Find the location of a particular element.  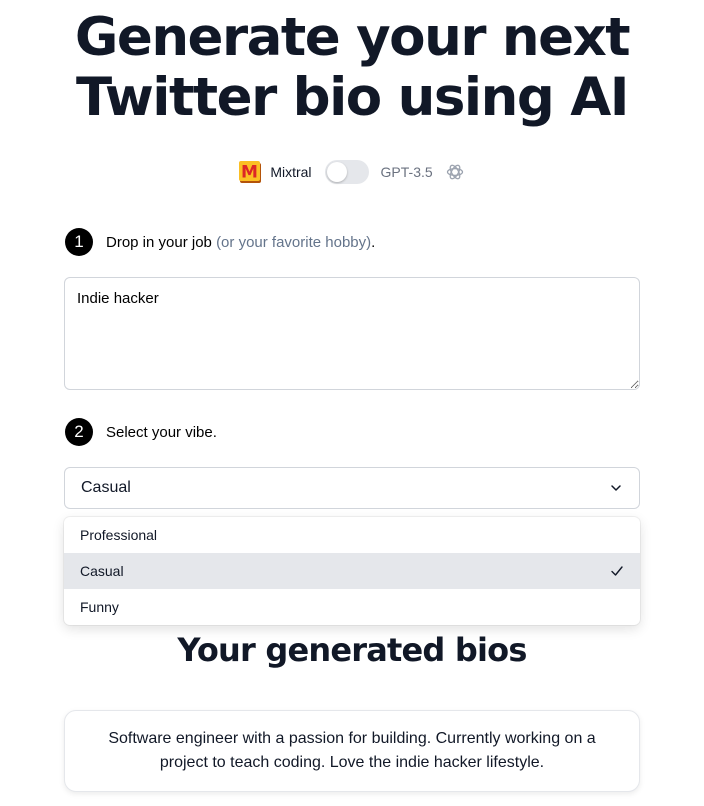

mixtral-logo-icon: M is located at coordinates (250, 172).